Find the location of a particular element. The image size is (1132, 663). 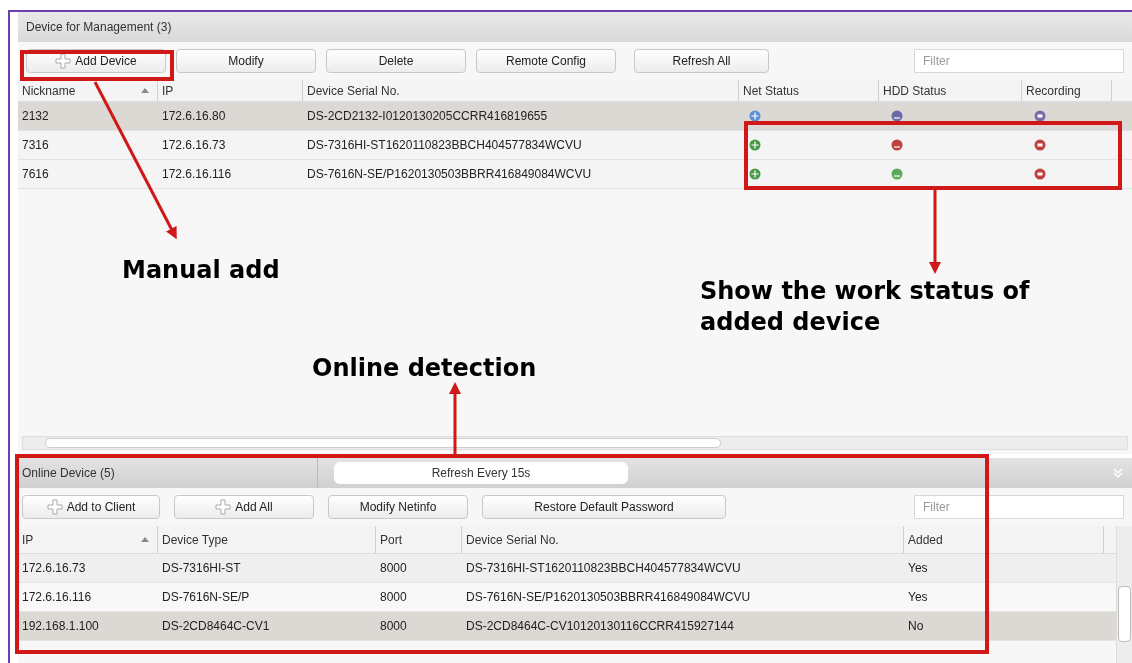

table-row: 172.6.16.73 DS-7316HI-ST 8000 DS-7316HI-ST1620110823BBCH404577834WCVU Yes is located at coordinates (567, 568).